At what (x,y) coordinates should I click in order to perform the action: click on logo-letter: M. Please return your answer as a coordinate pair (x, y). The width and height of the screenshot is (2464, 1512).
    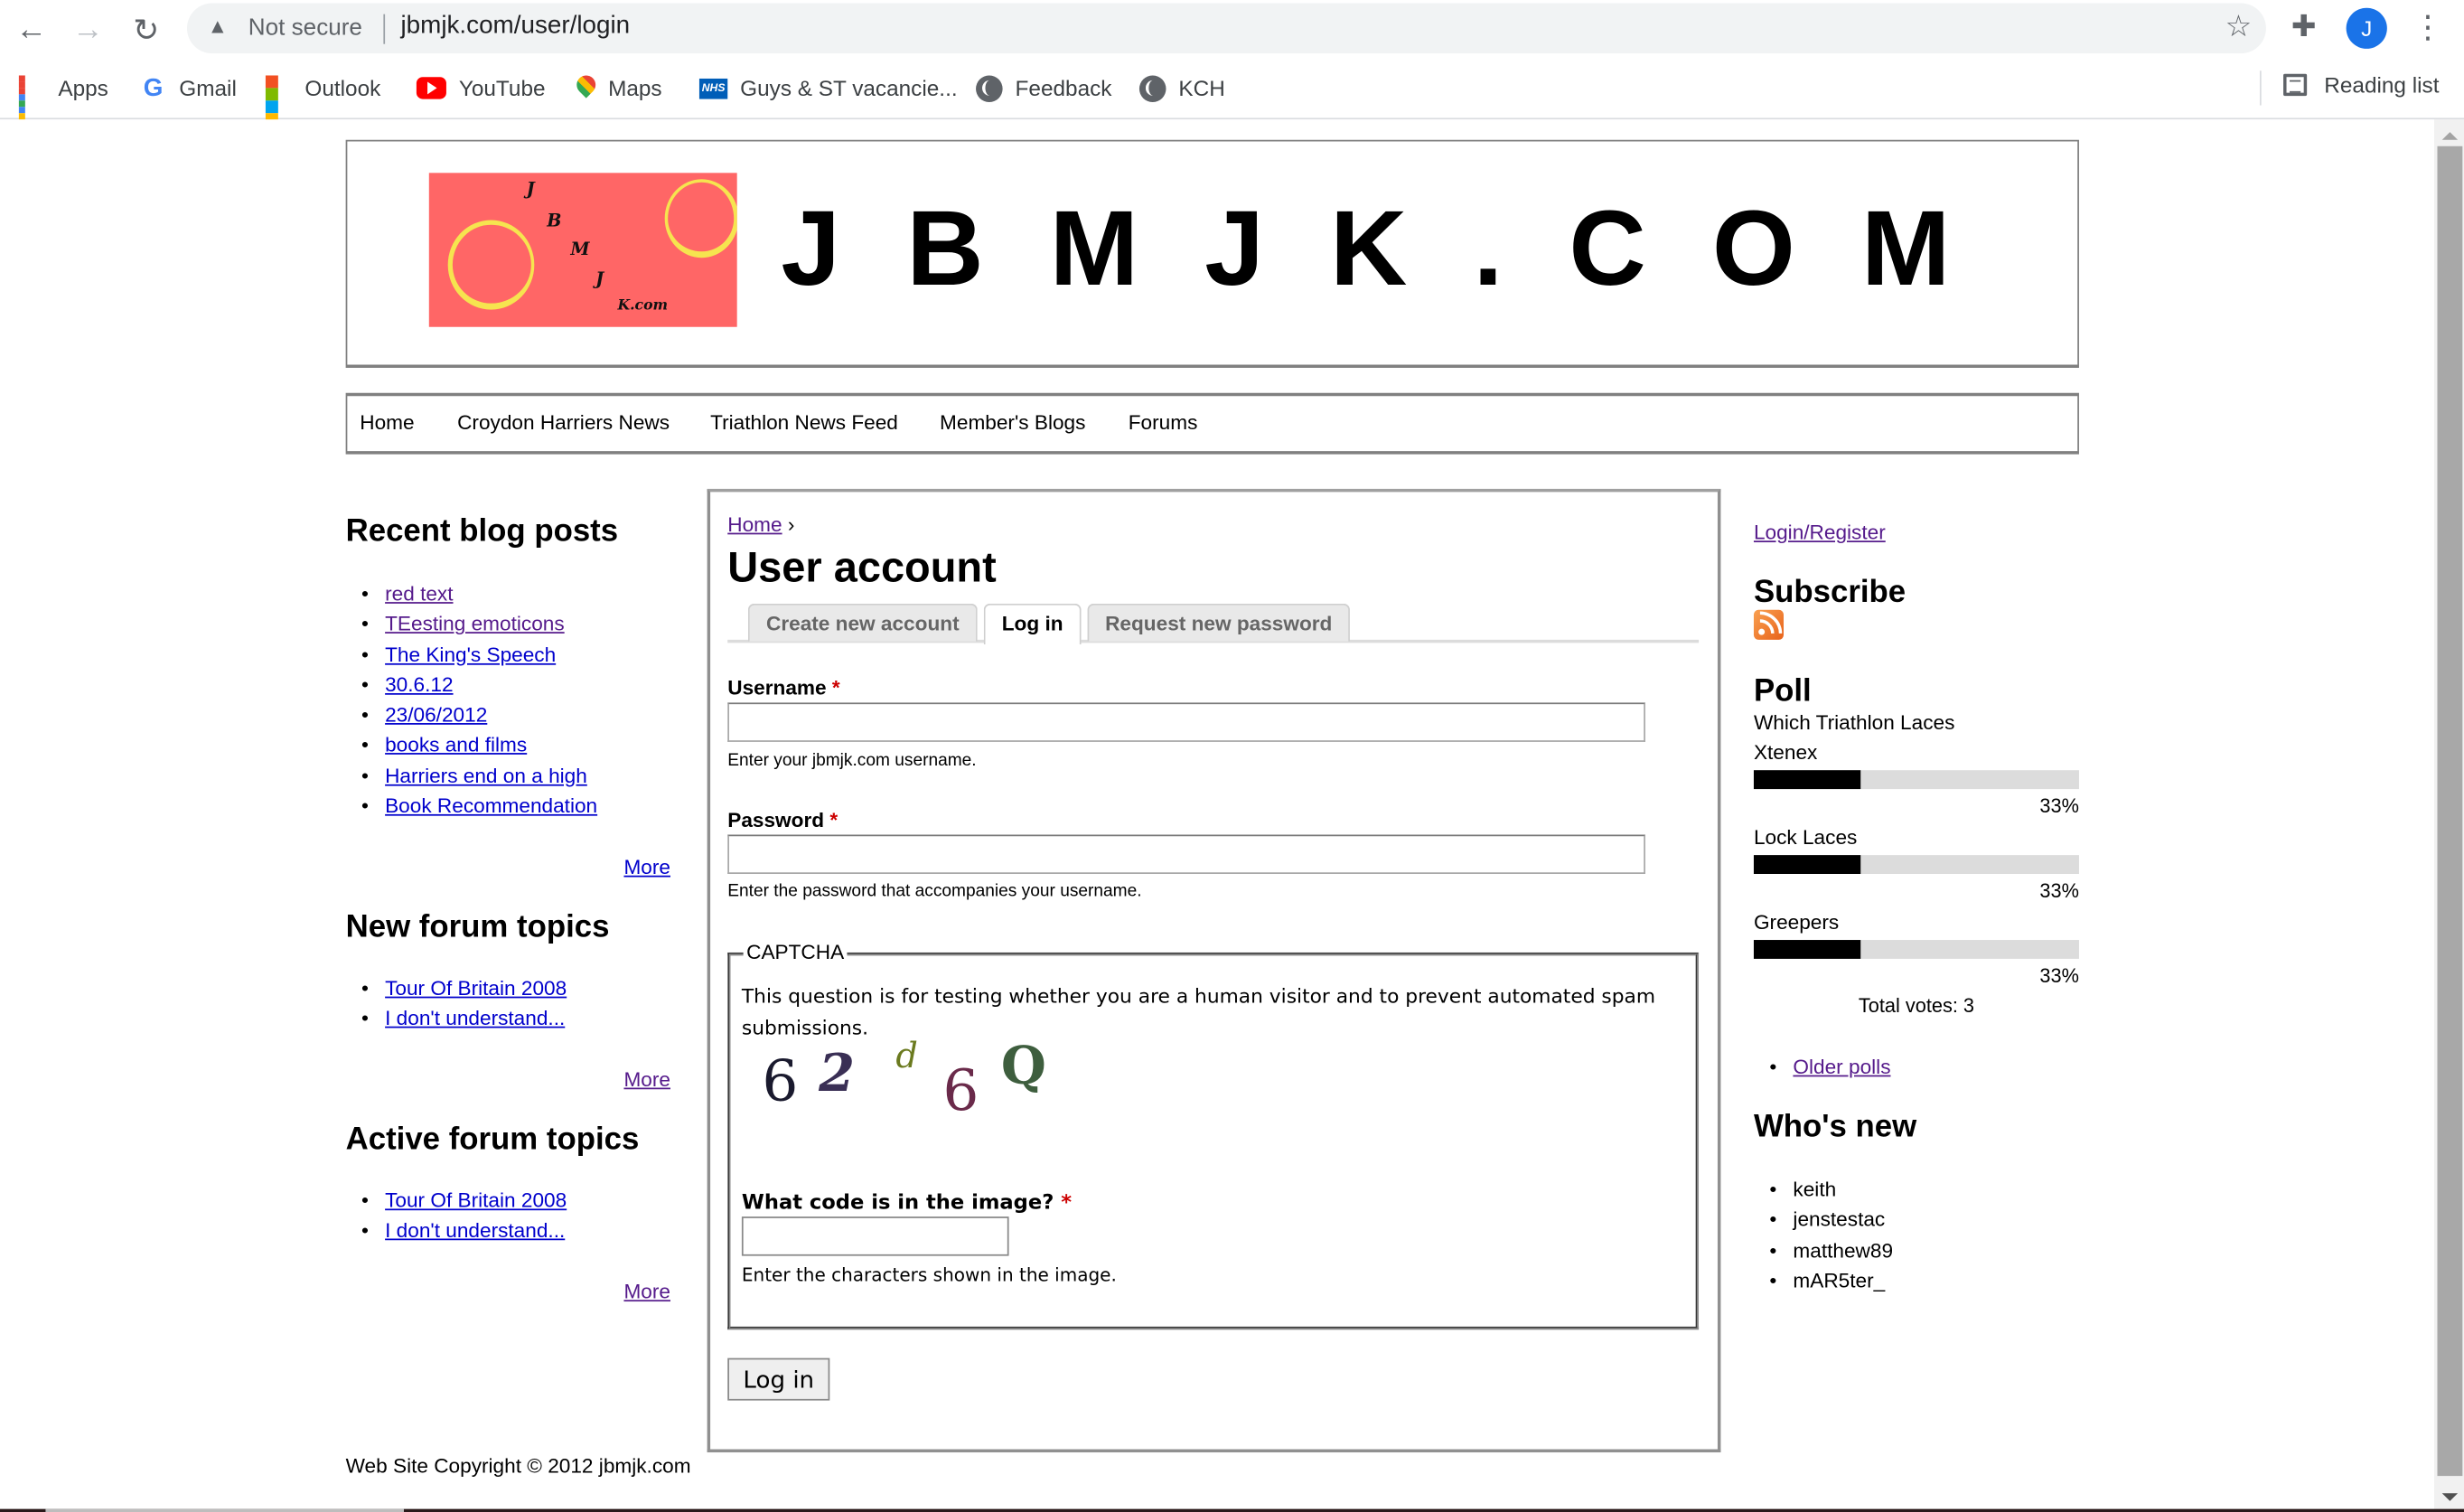
    Looking at the image, I should click on (580, 249).